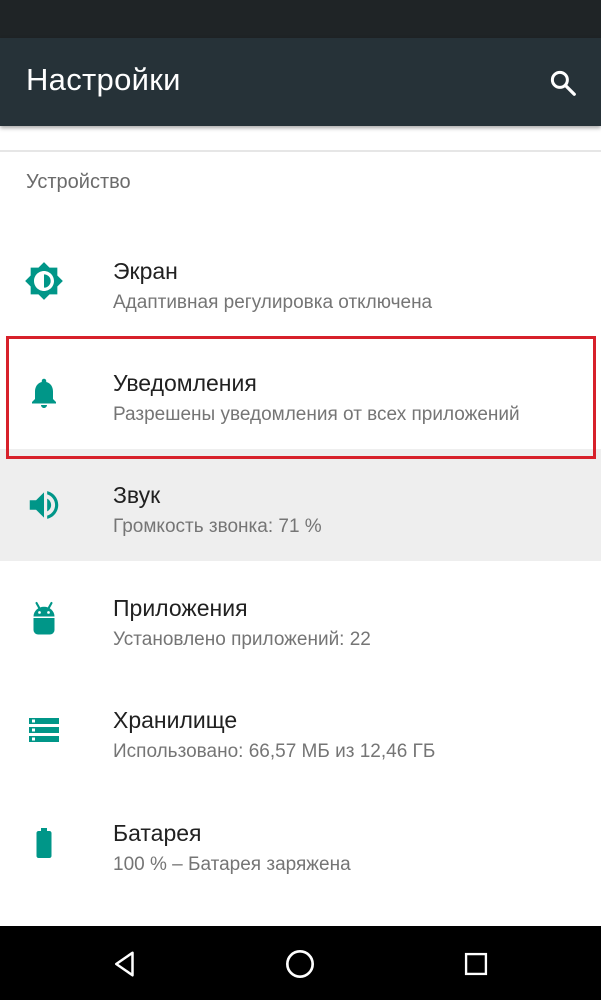 The height and width of the screenshot is (1000, 601). I want to click on bell-icon, so click(44, 393).